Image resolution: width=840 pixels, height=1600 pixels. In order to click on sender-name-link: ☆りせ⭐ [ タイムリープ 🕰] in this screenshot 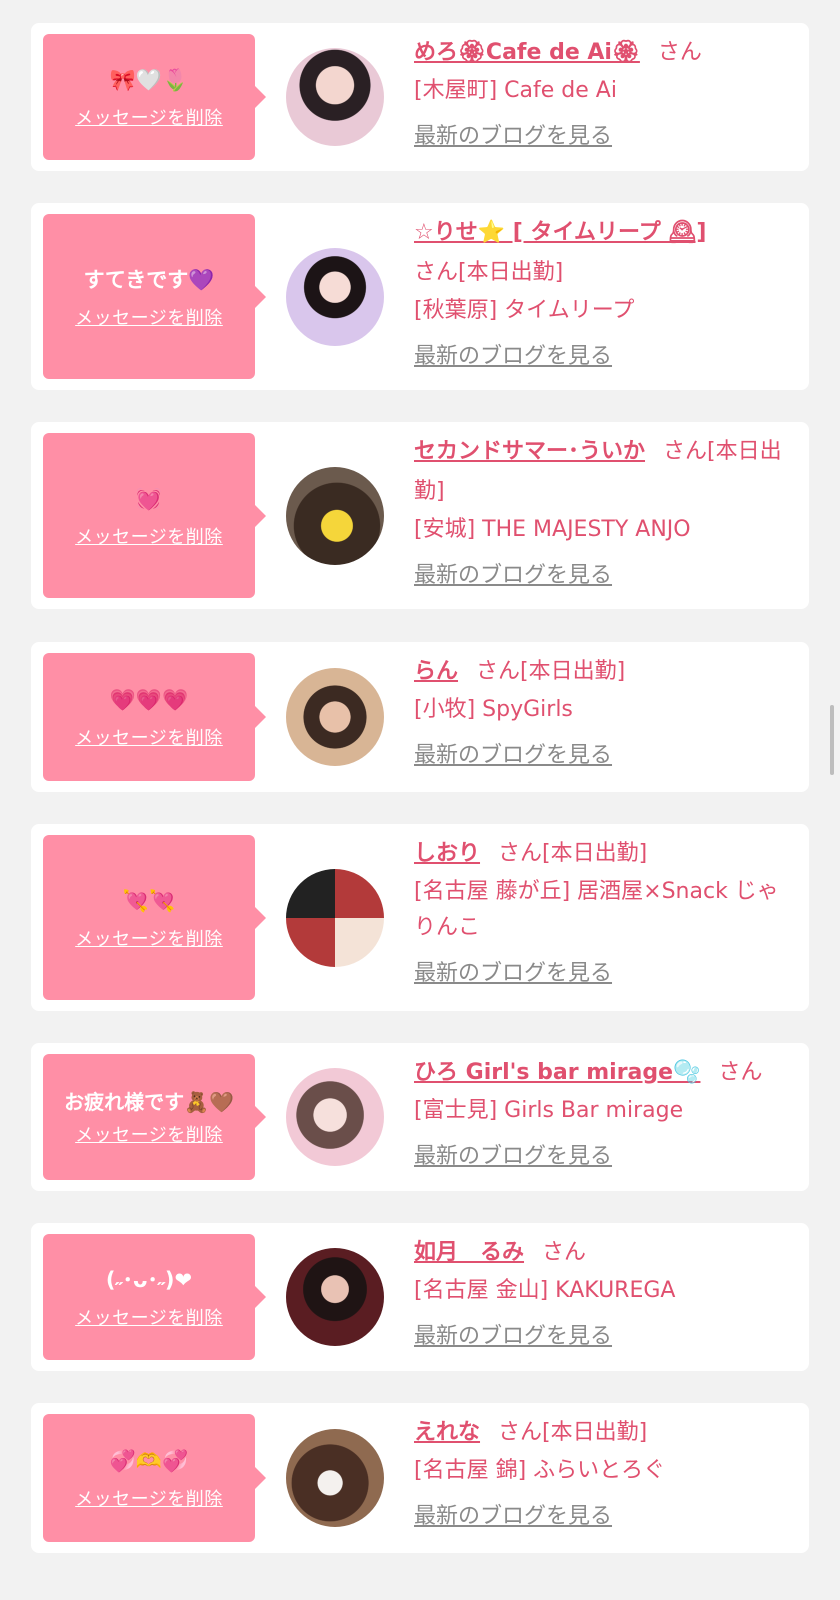, I will do `click(560, 232)`.